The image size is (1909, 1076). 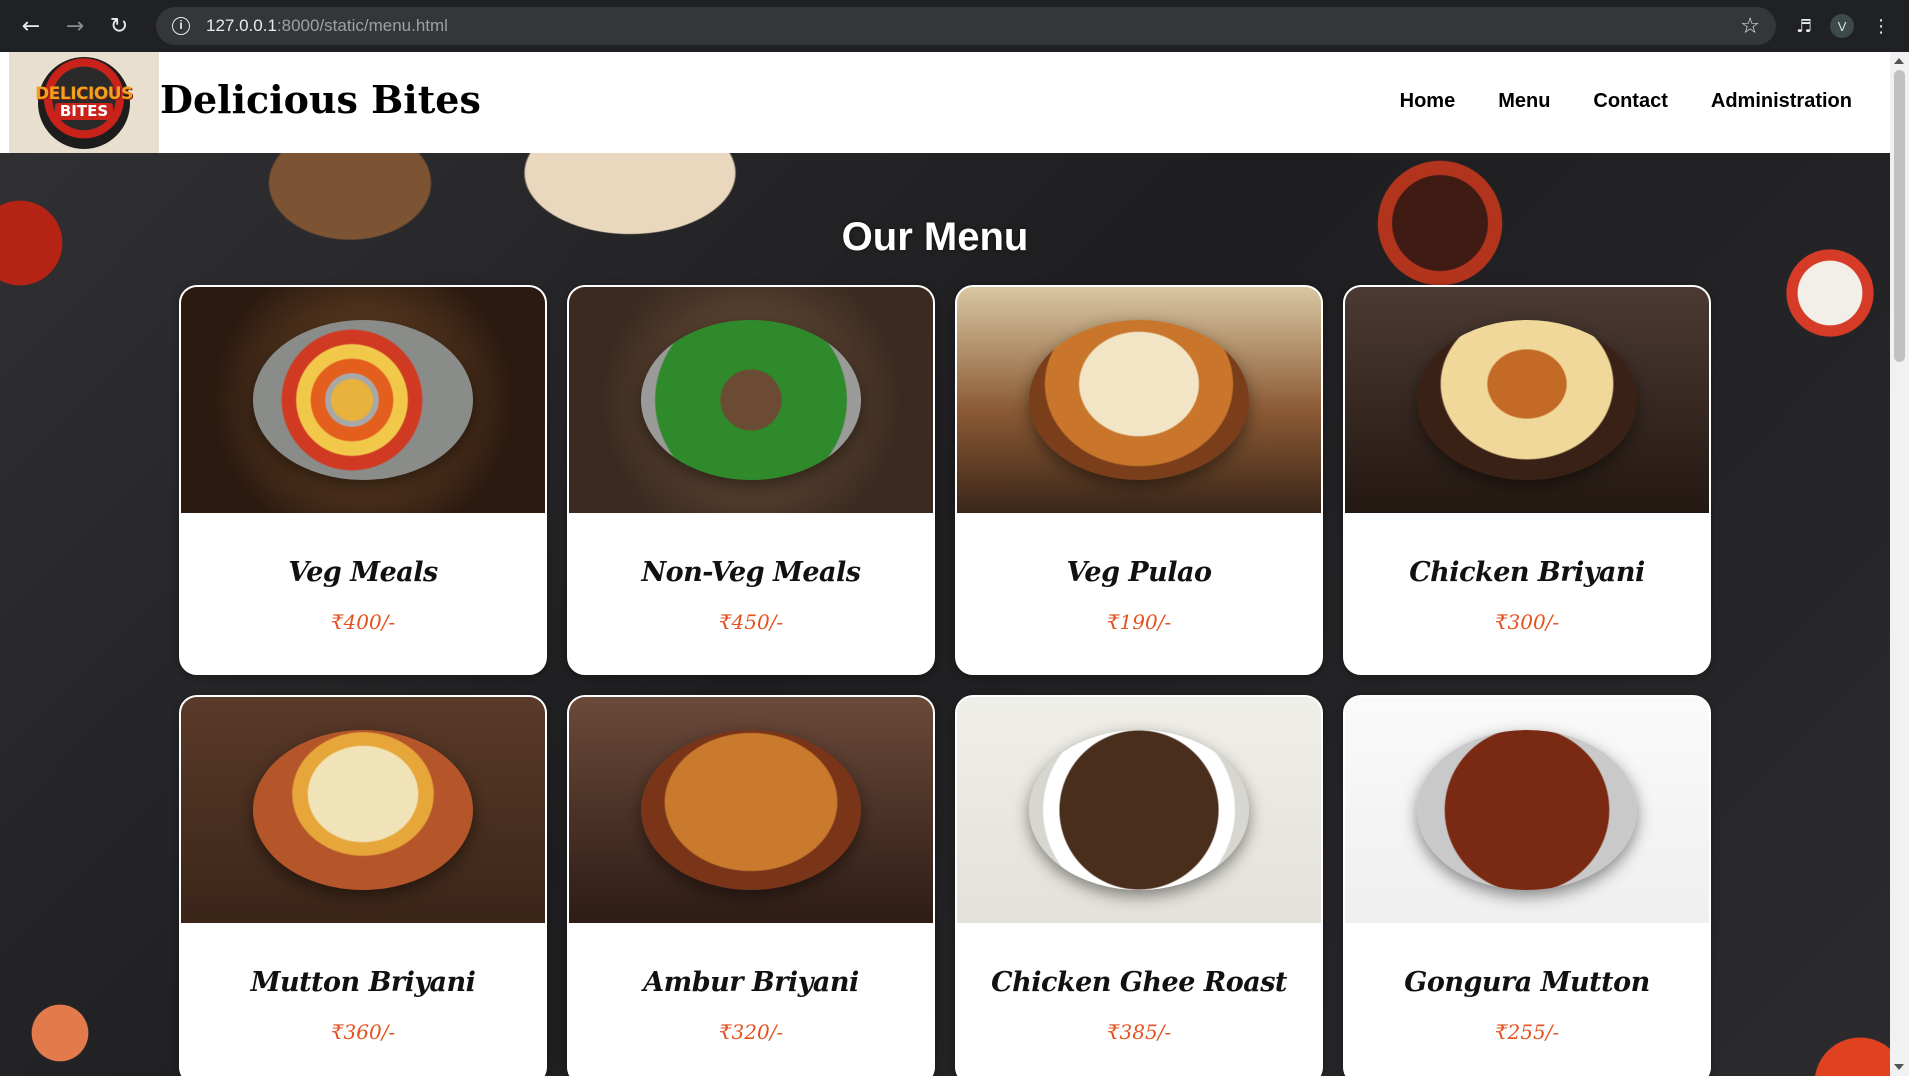 I want to click on logo-badge: DELICIOUS BITES, so click(x=84, y=102).